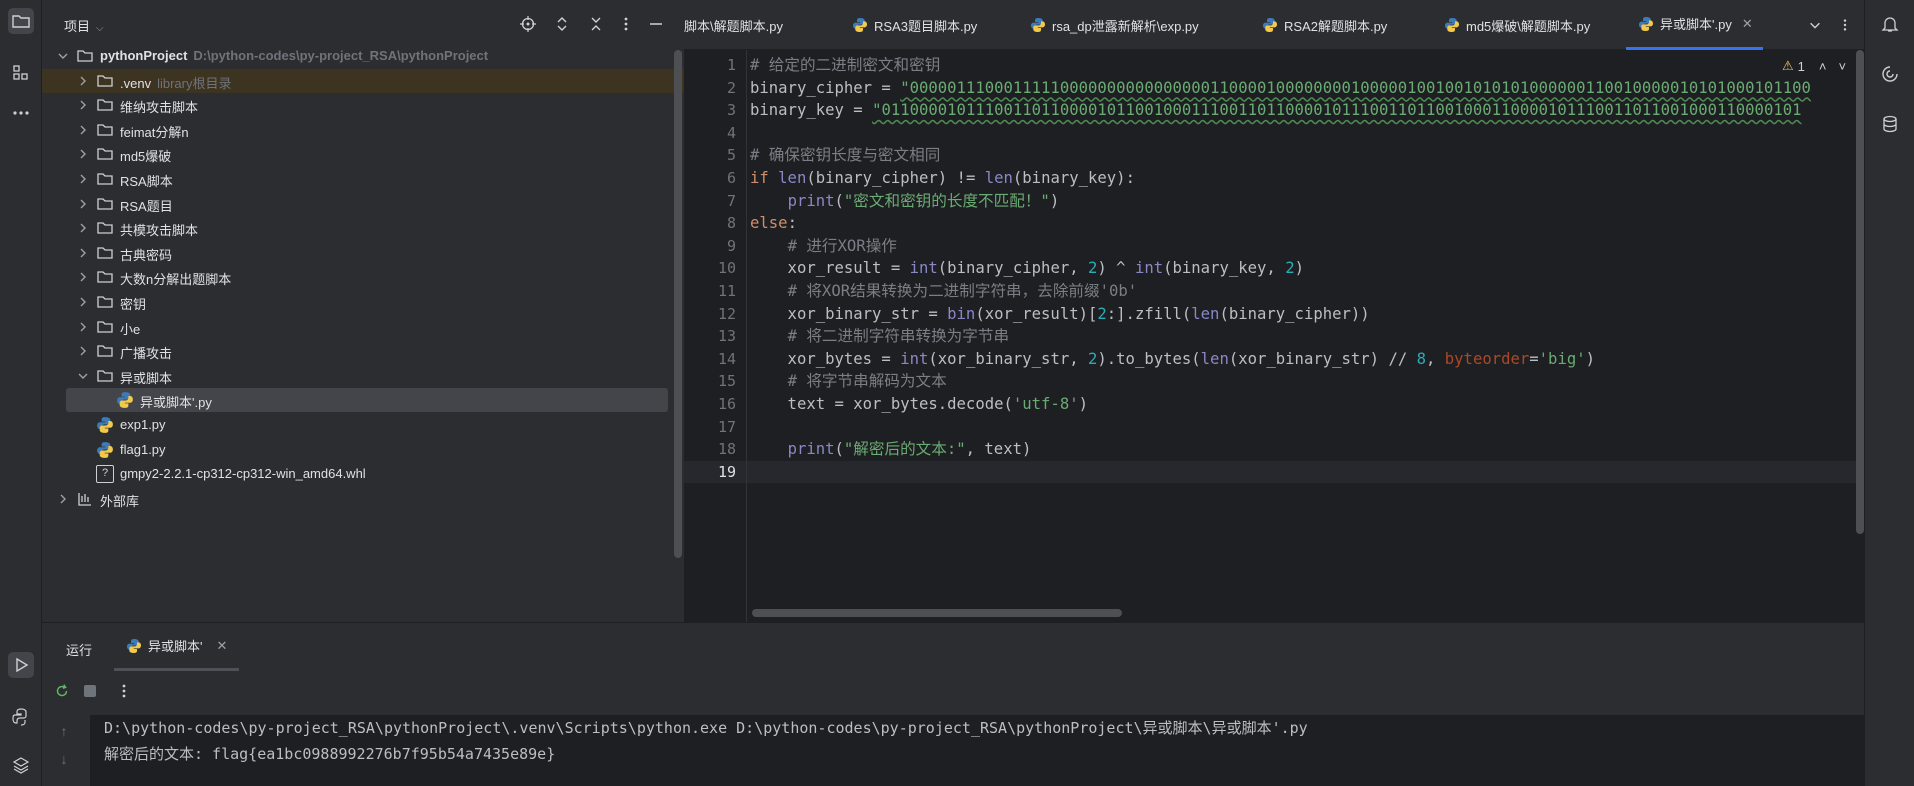 The width and height of the screenshot is (1914, 786). I want to click on tree-folder-item: 异或脚本, so click(363, 376).